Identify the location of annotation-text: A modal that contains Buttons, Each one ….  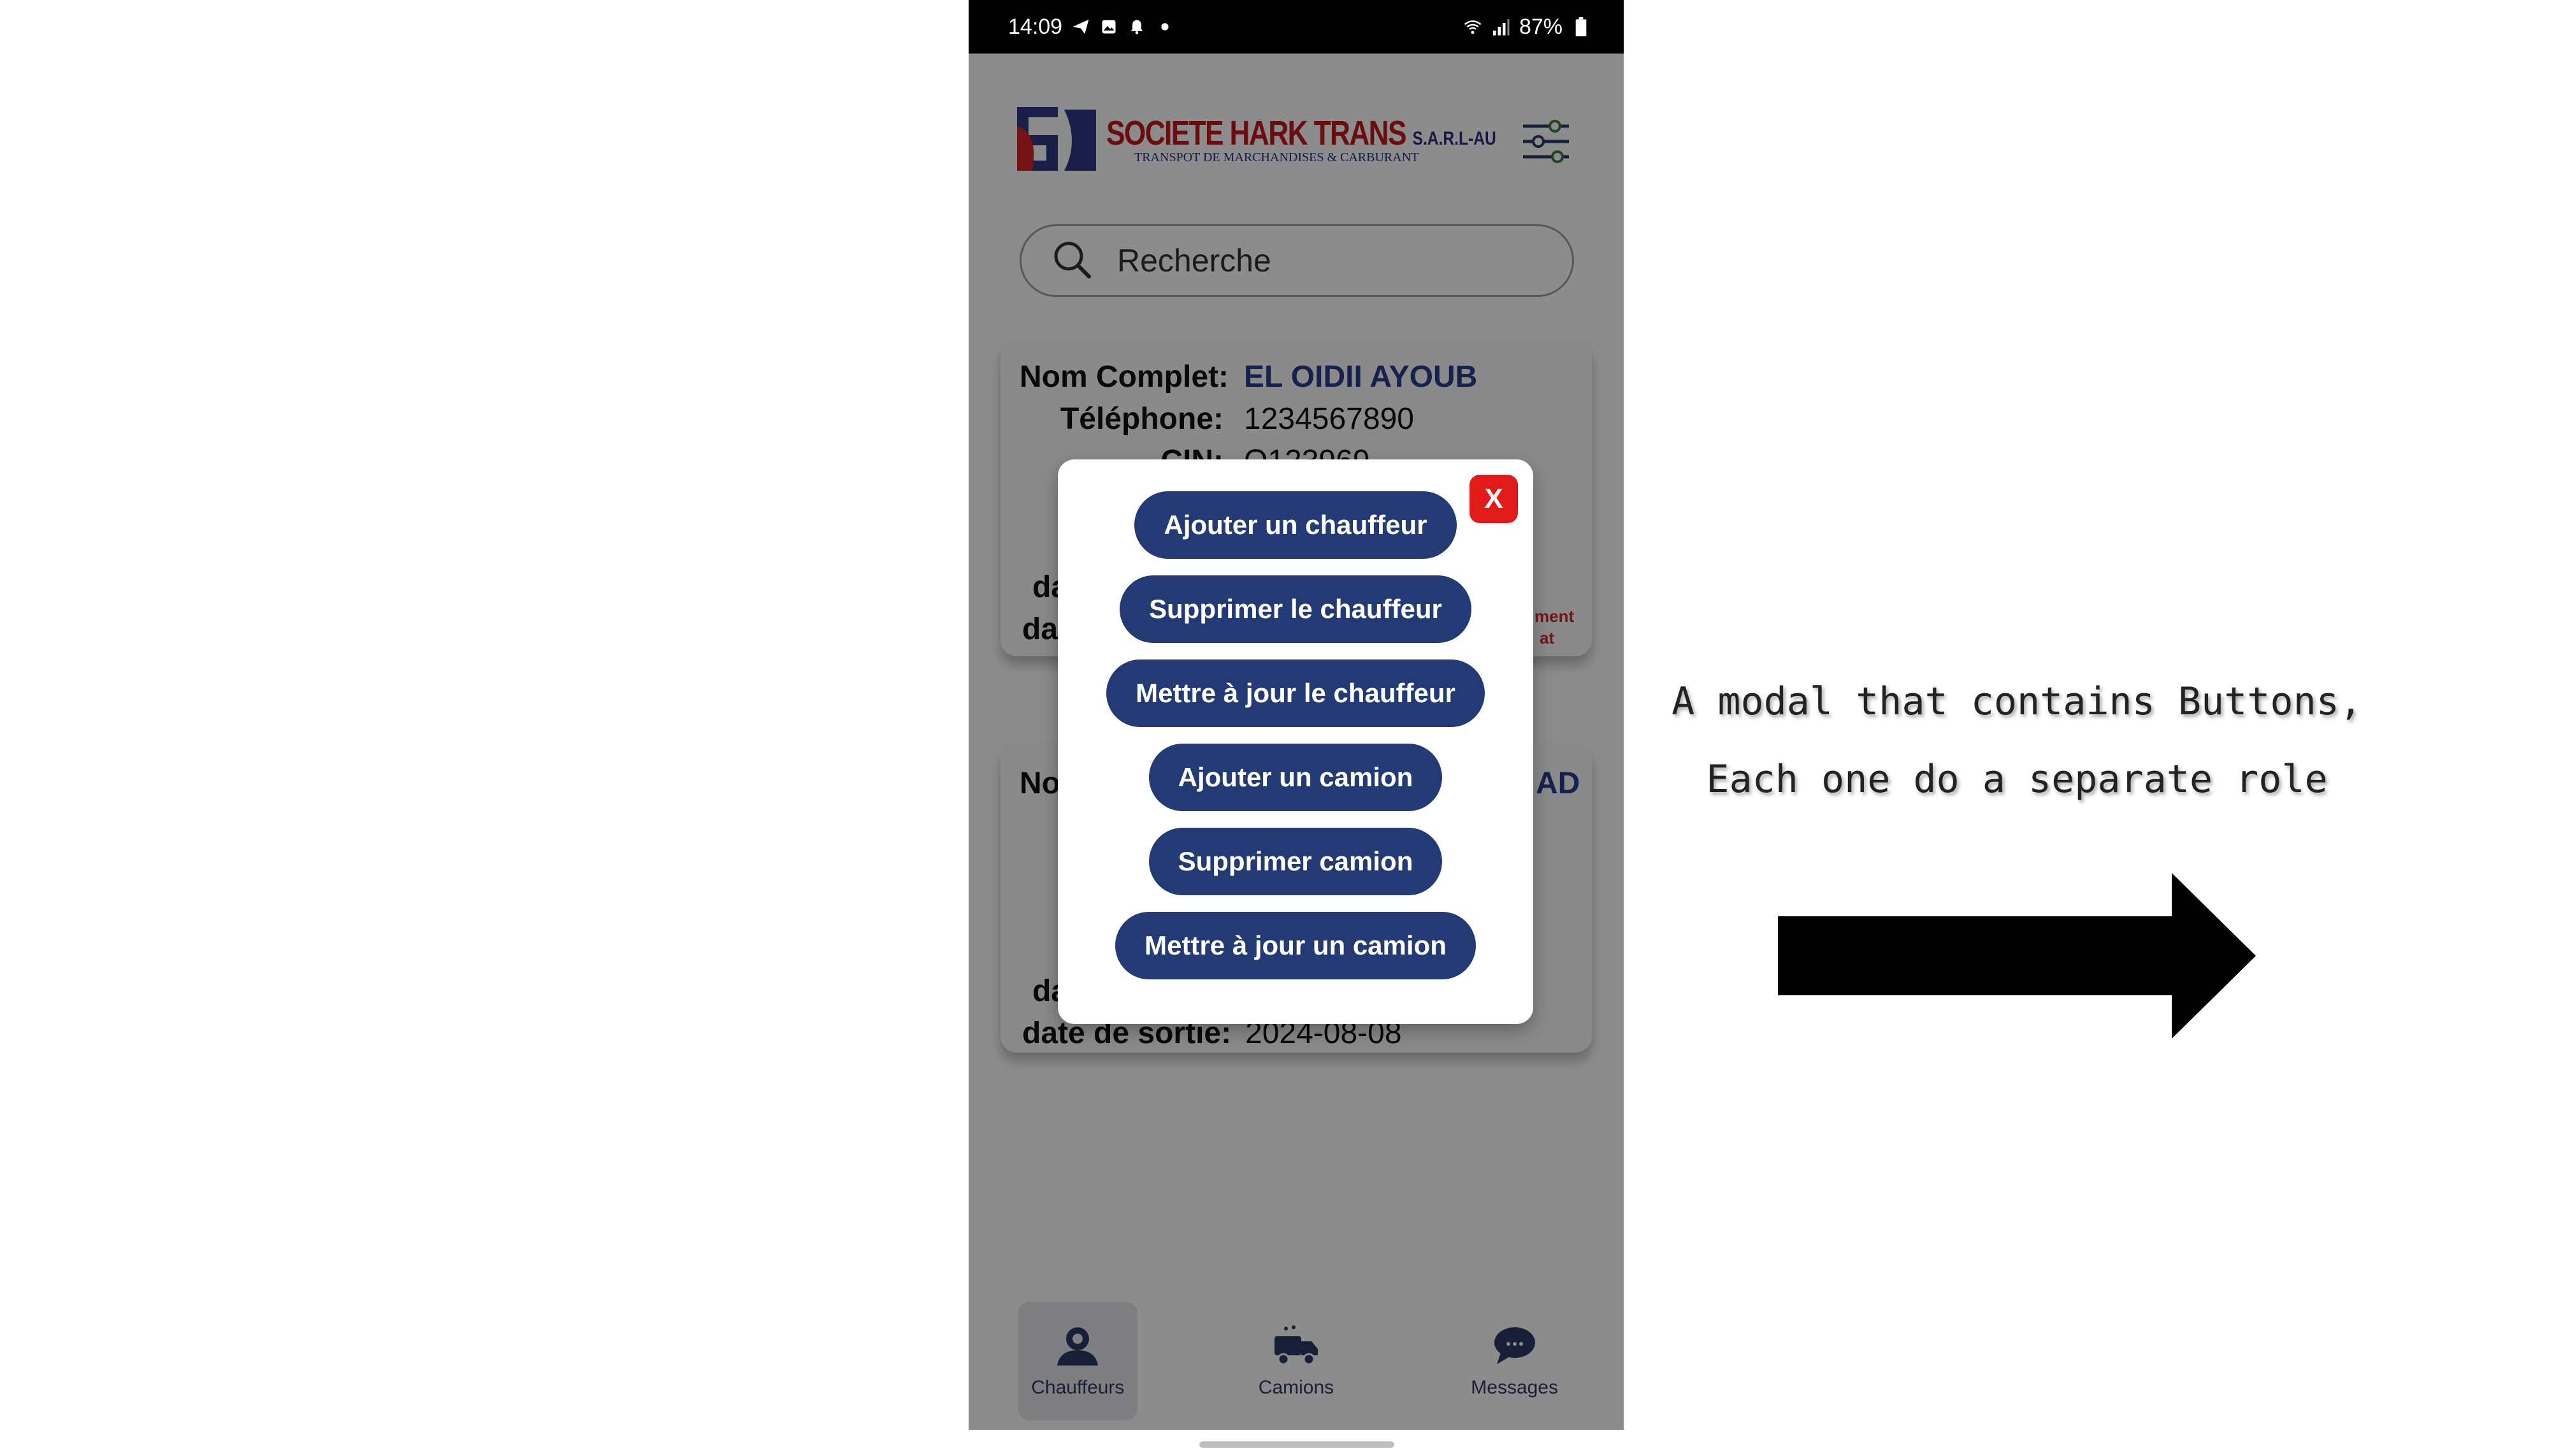
(2017, 740).